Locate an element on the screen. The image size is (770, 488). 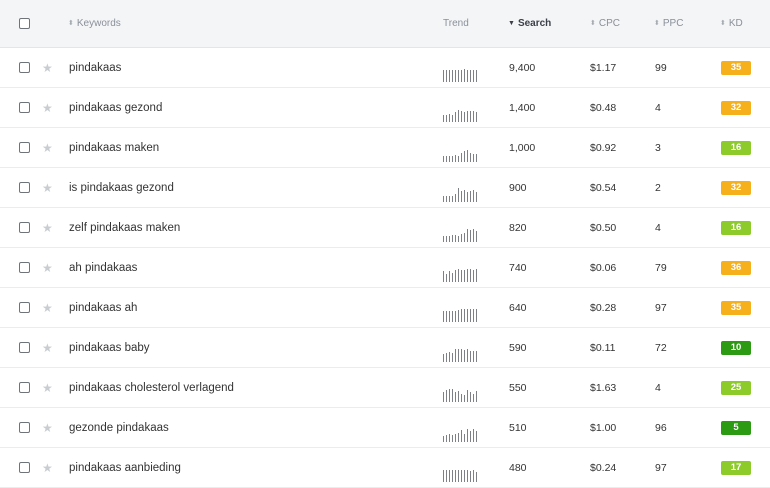
header-cpc: ⬍ CPC is located at coordinates (605, 23).